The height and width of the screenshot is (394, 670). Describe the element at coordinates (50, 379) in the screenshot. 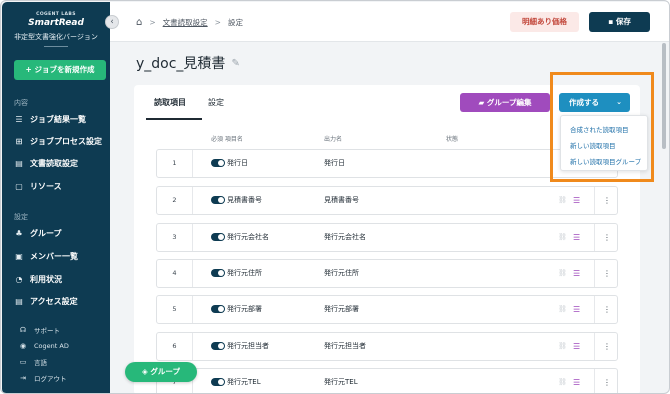

I see `util-item-label: ログアウト` at that location.